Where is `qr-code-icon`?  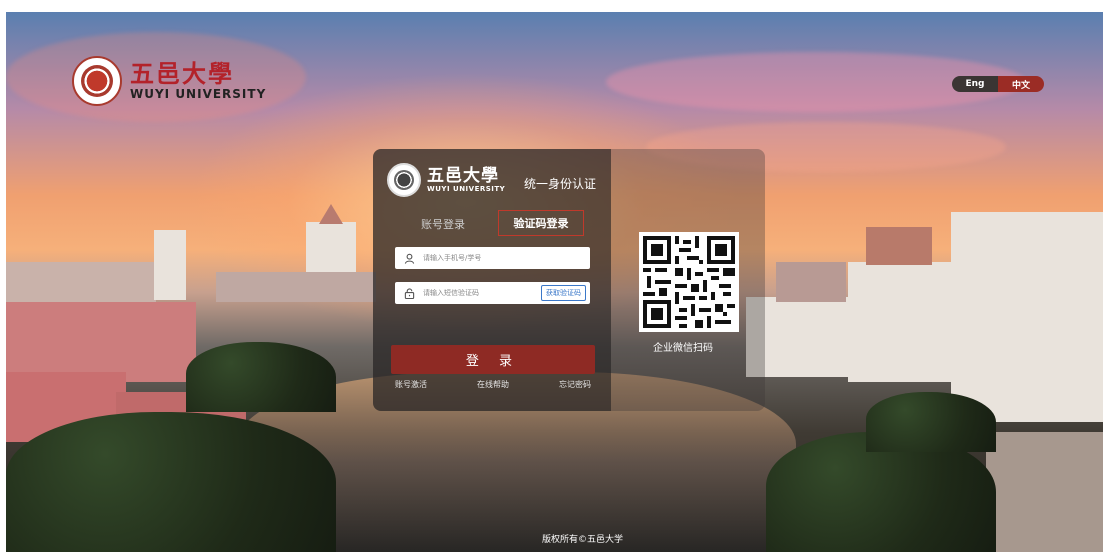 qr-code-icon is located at coordinates (689, 282).